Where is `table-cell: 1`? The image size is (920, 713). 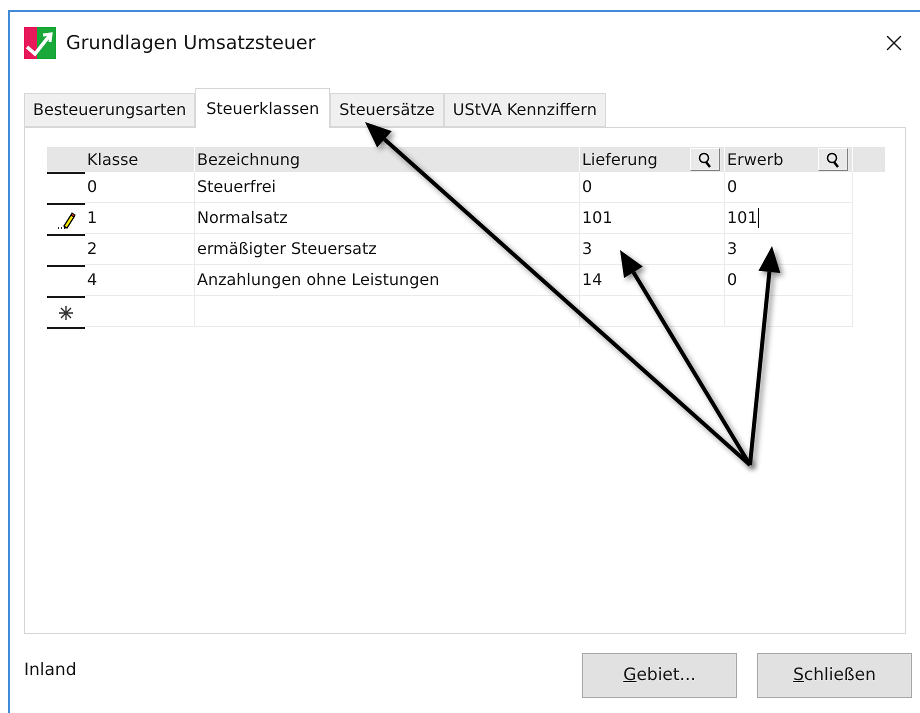 table-cell: 1 is located at coordinates (140, 218).